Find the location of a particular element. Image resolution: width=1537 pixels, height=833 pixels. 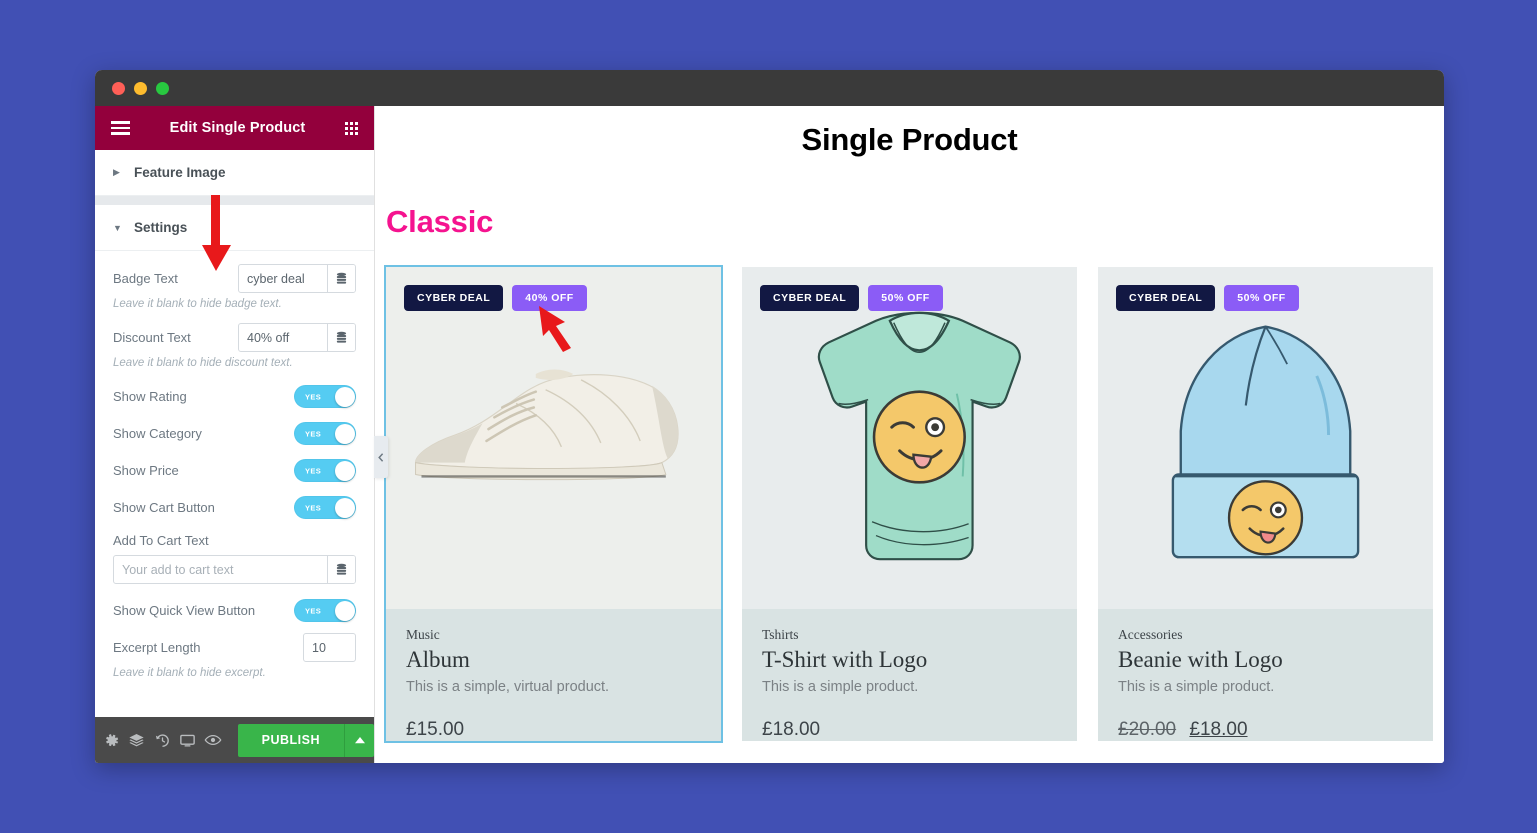

discount-text-input-wrap is located at coordinates (297, 337).